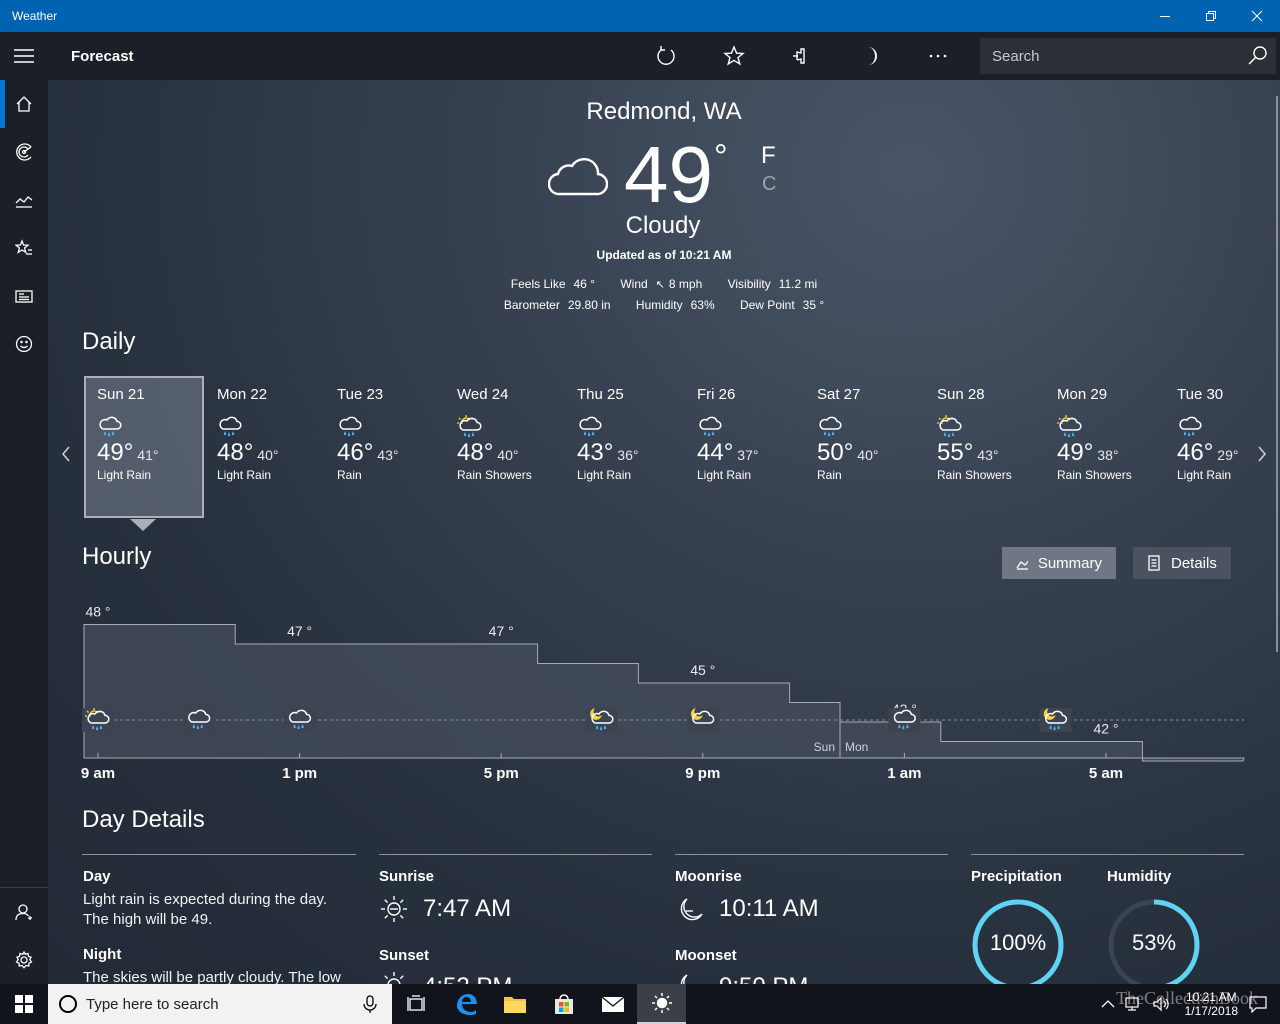 The image size is (1280, 1024). What do you see at coordinates (1106, 773) in the screenshot?
I see `hourly-tick-label: 5 am` at bounding box center [1106, 773].